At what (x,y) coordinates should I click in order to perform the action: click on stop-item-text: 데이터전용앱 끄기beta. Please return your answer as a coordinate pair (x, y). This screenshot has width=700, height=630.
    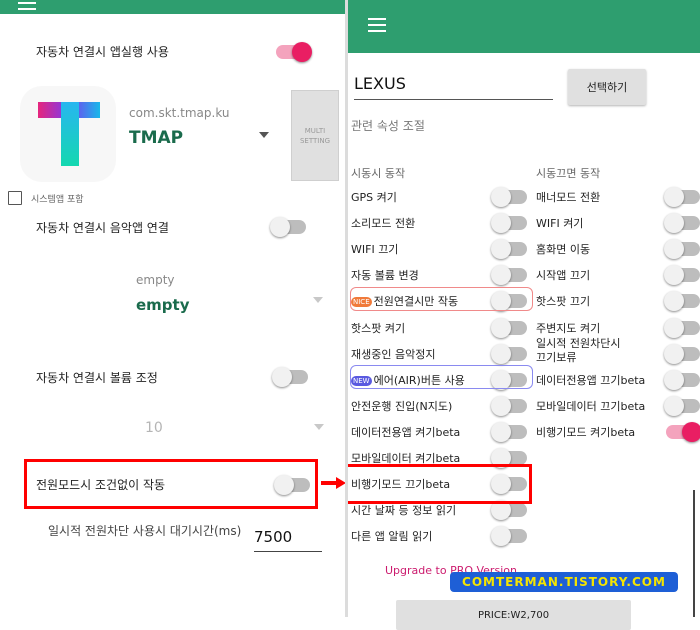
    Looking at the image, I should click on (591, 380).